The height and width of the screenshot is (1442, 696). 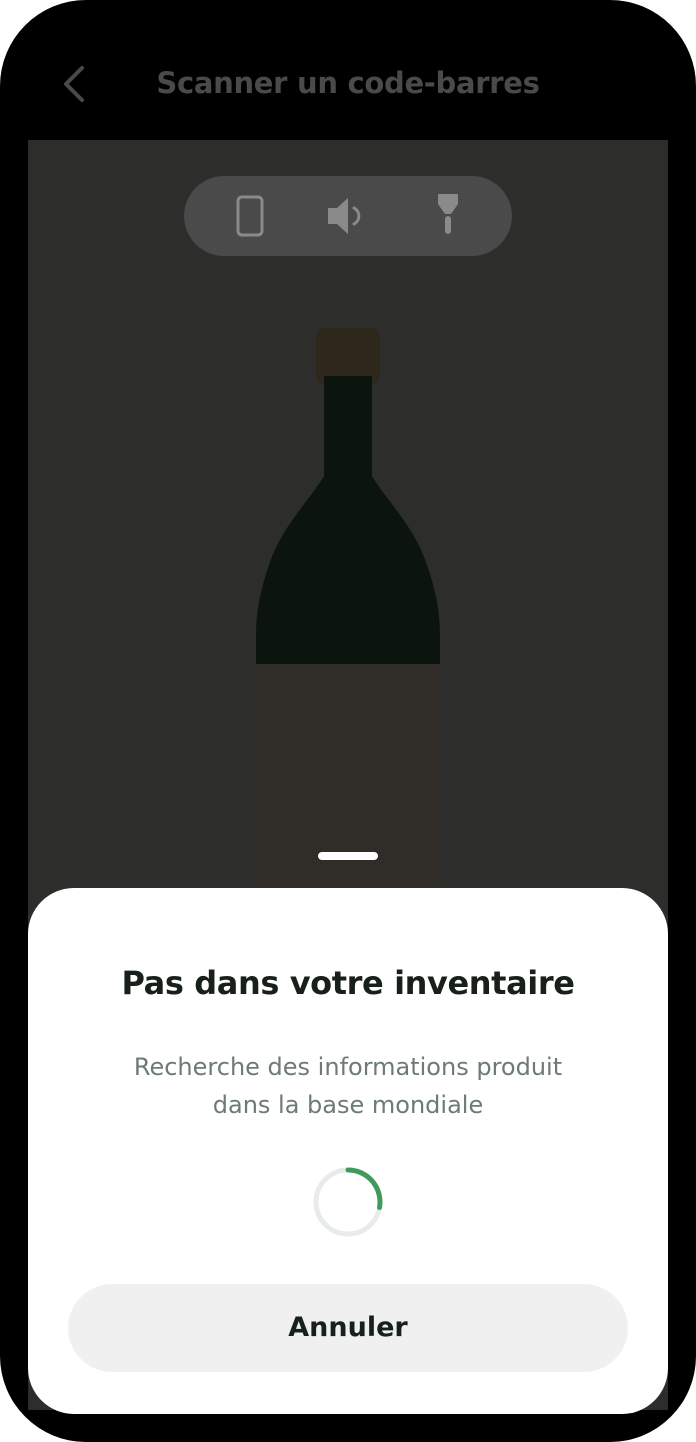 I want to click on phone-icon, so click(x=250, y=216).